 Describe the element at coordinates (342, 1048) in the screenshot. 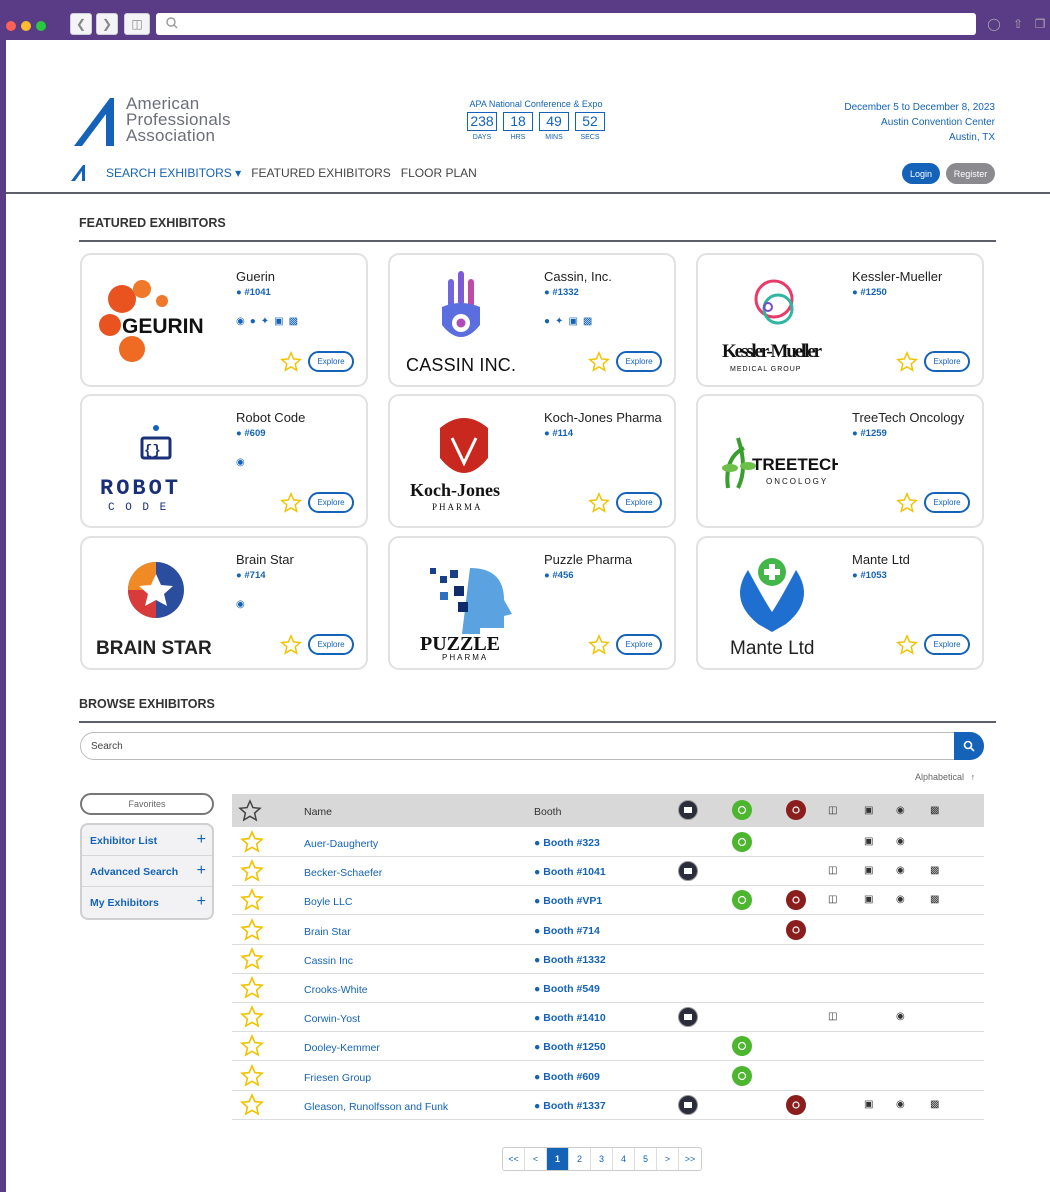

I see `exhibitor-name-link: Dooley-Kemmer` at that location.